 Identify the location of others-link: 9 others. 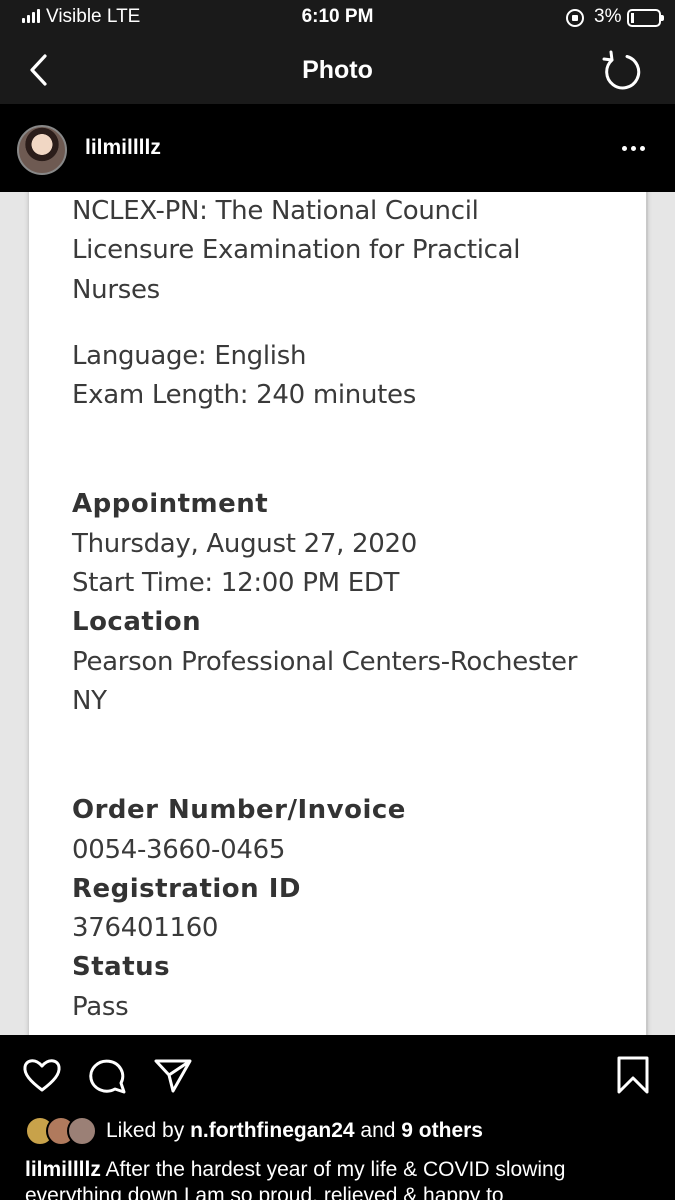
(442, 1130).